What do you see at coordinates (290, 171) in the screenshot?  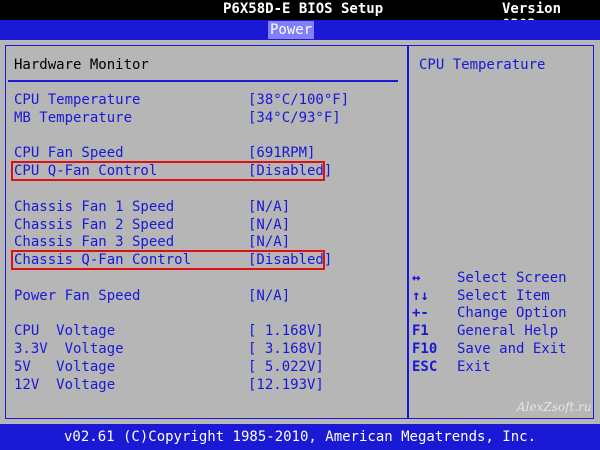 I see `row-value-cpu-q-fan-control: [Disabled]` at bounding box center [290, 171].